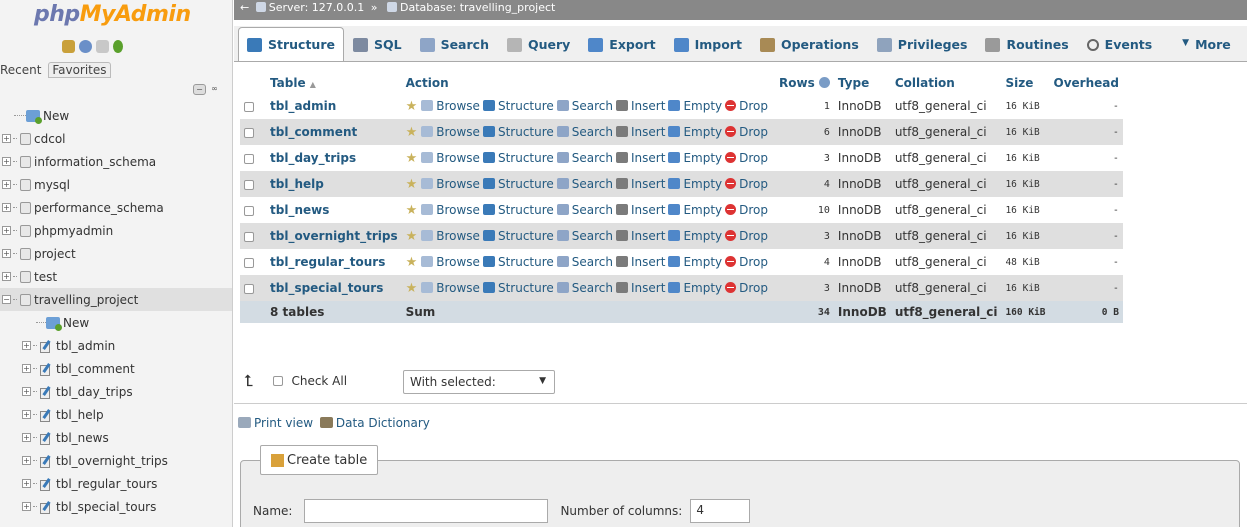 The width and height of the screenshot is (1247, 527). What do you see at coordinates (303, 106) in the screenshot?
I see `table-name-link: tbl_admin` at bounding box center [303, 106].